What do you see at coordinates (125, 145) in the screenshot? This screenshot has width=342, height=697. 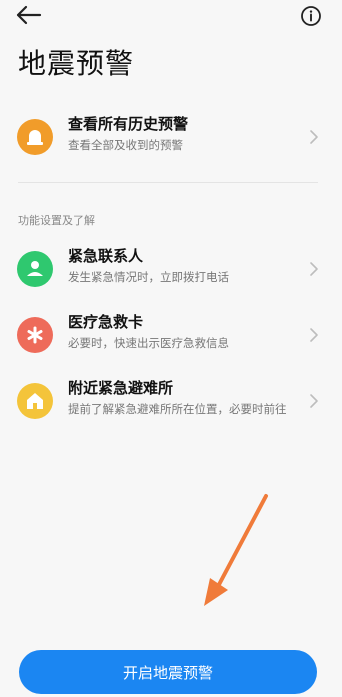 I see `history-alerts-subtitle: 查看全部及收到的预警` at bounding box center [125, 145].